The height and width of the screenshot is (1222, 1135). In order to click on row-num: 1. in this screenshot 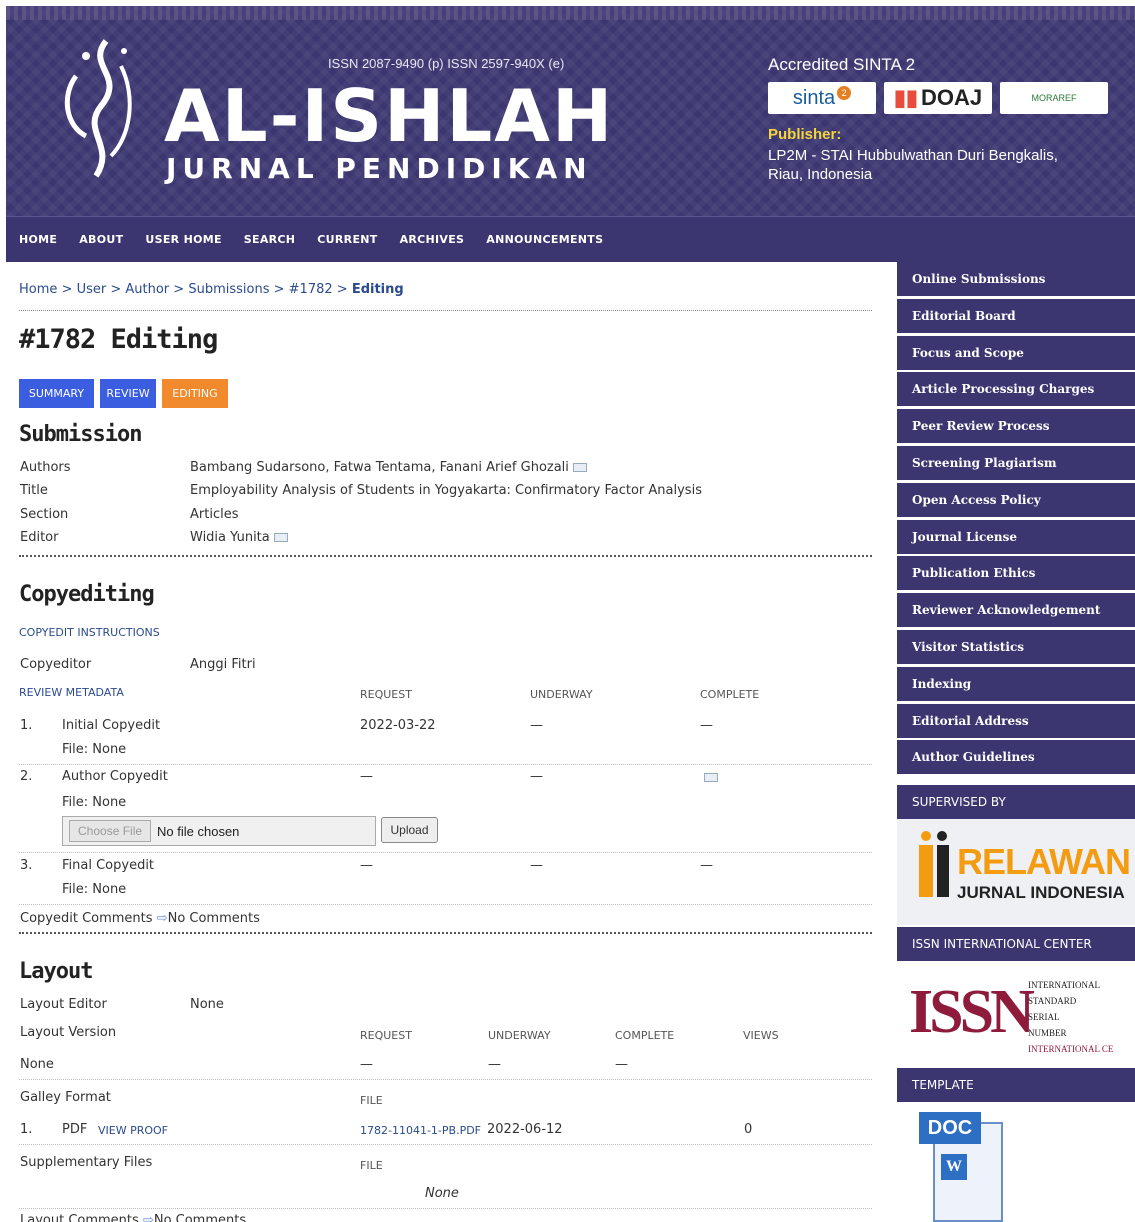, I will do `click(26, 725)`.